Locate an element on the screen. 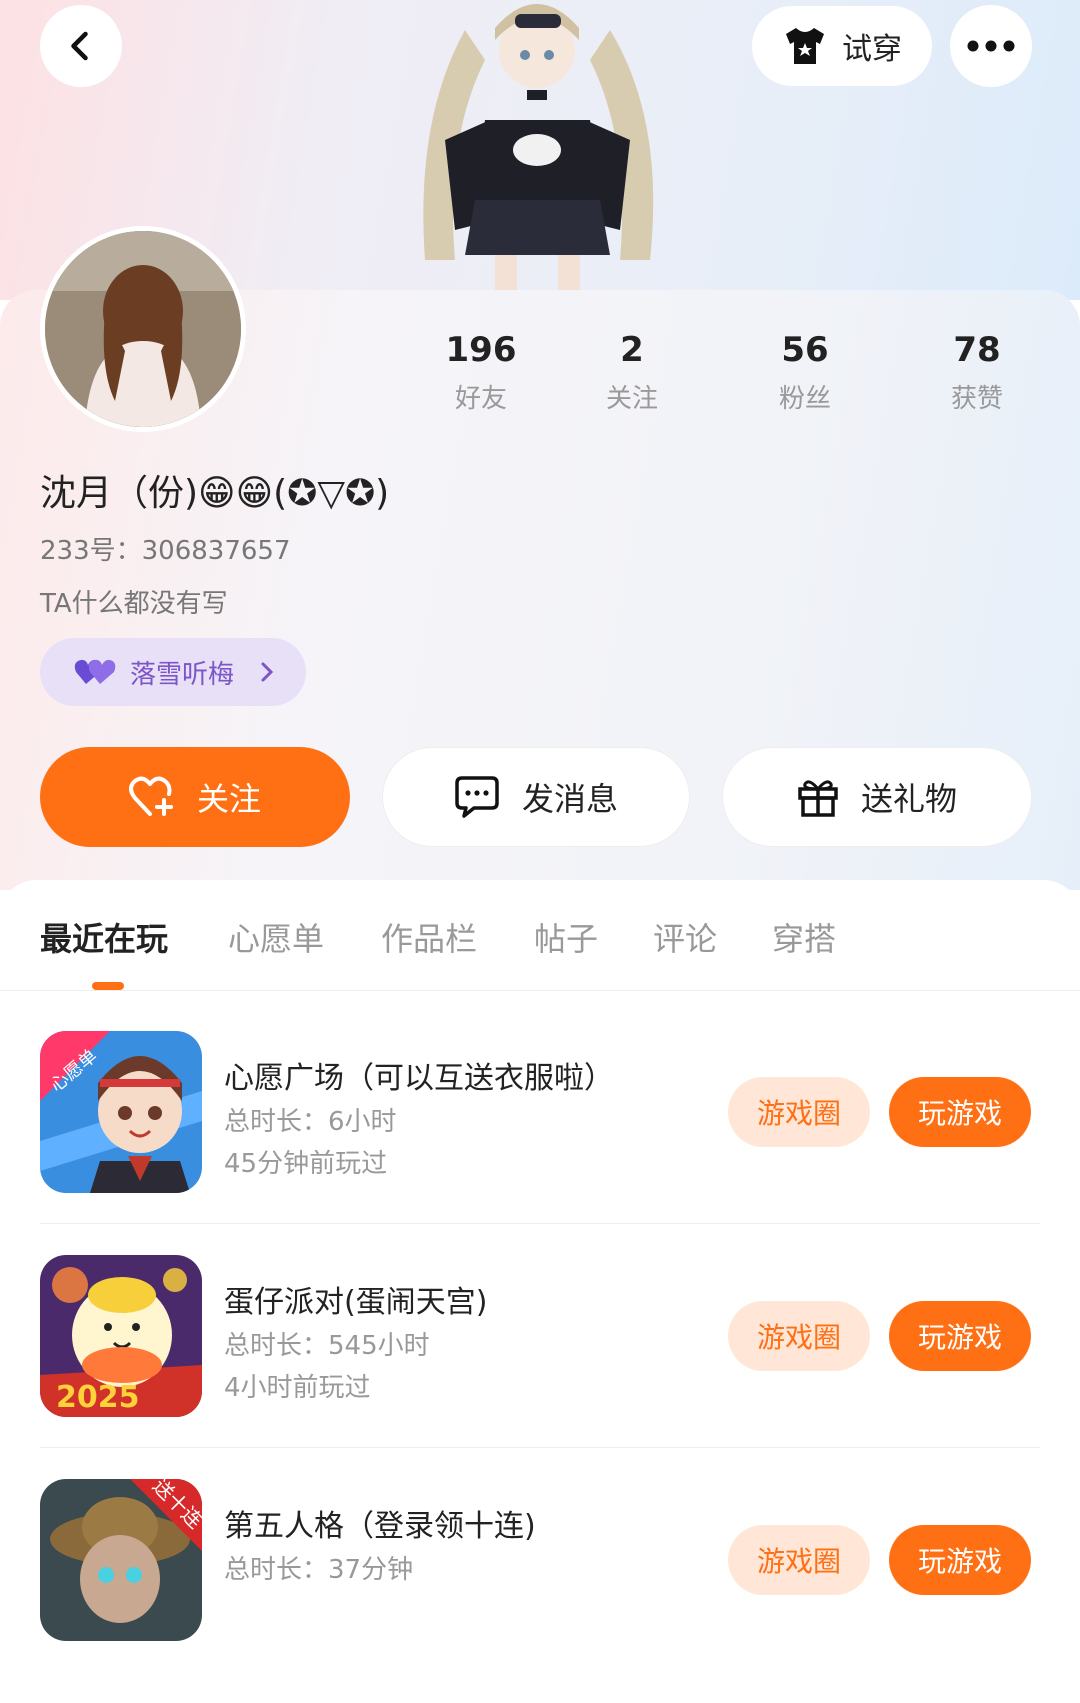 The width and height of the screenshot is (1080, 1703). follow-button: 关注 is located at coordinates (195, 797).